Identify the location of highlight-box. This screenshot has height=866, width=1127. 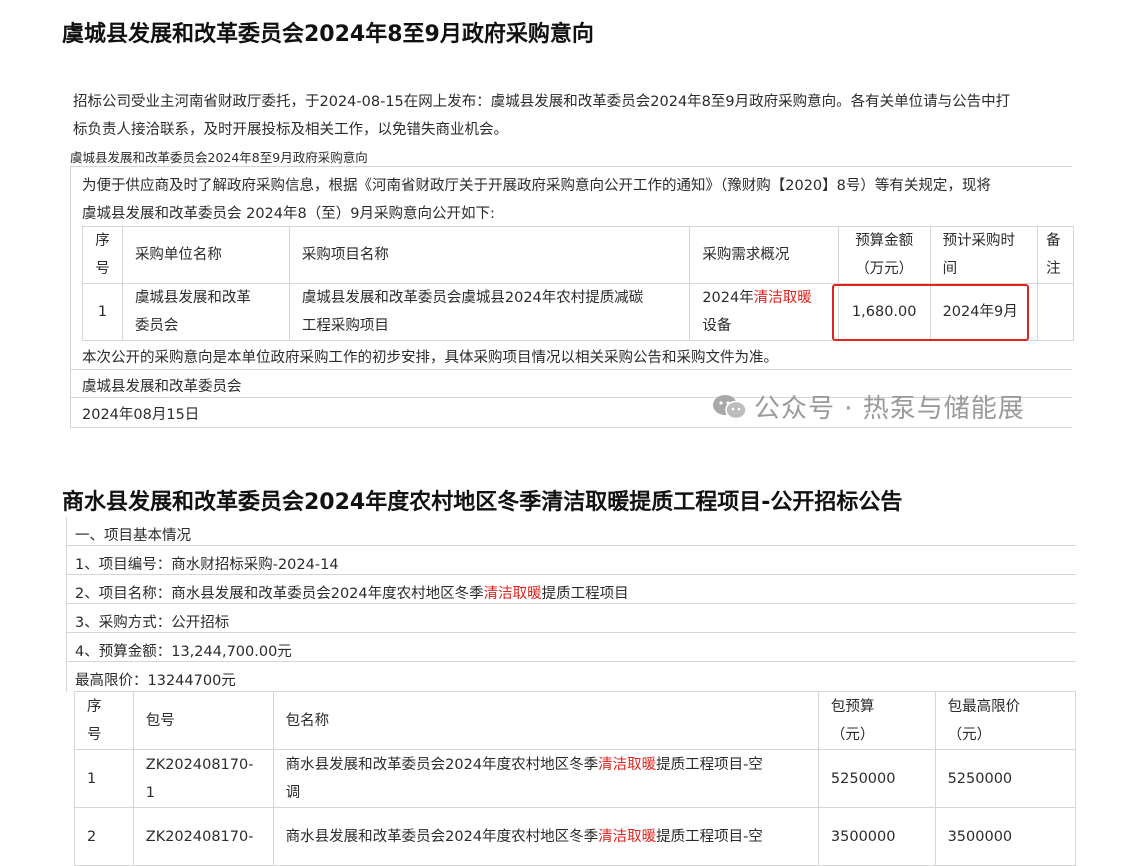
(930, 312).